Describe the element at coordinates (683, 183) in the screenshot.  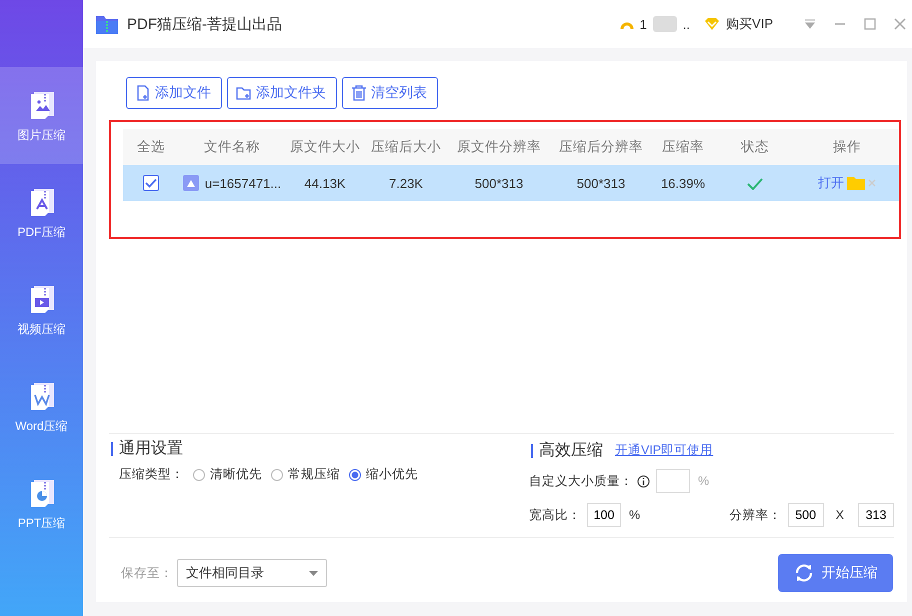
I see `table-cell-text: 16.39%` at that location.